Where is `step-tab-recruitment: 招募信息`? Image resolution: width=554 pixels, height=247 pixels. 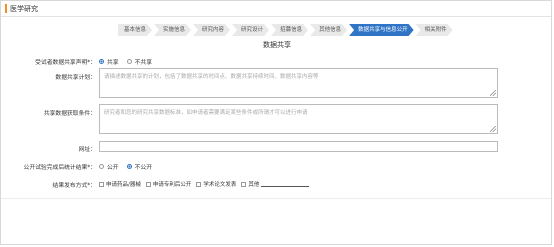 step-tab-recruitment: 招募信息 is located at coordinates (289, 30).